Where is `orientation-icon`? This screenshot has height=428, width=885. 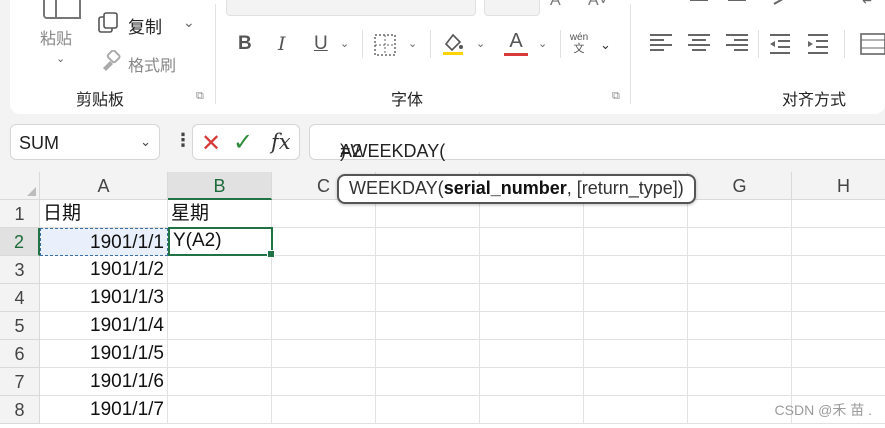
orientation-icon is located at coordinates (781, 6).